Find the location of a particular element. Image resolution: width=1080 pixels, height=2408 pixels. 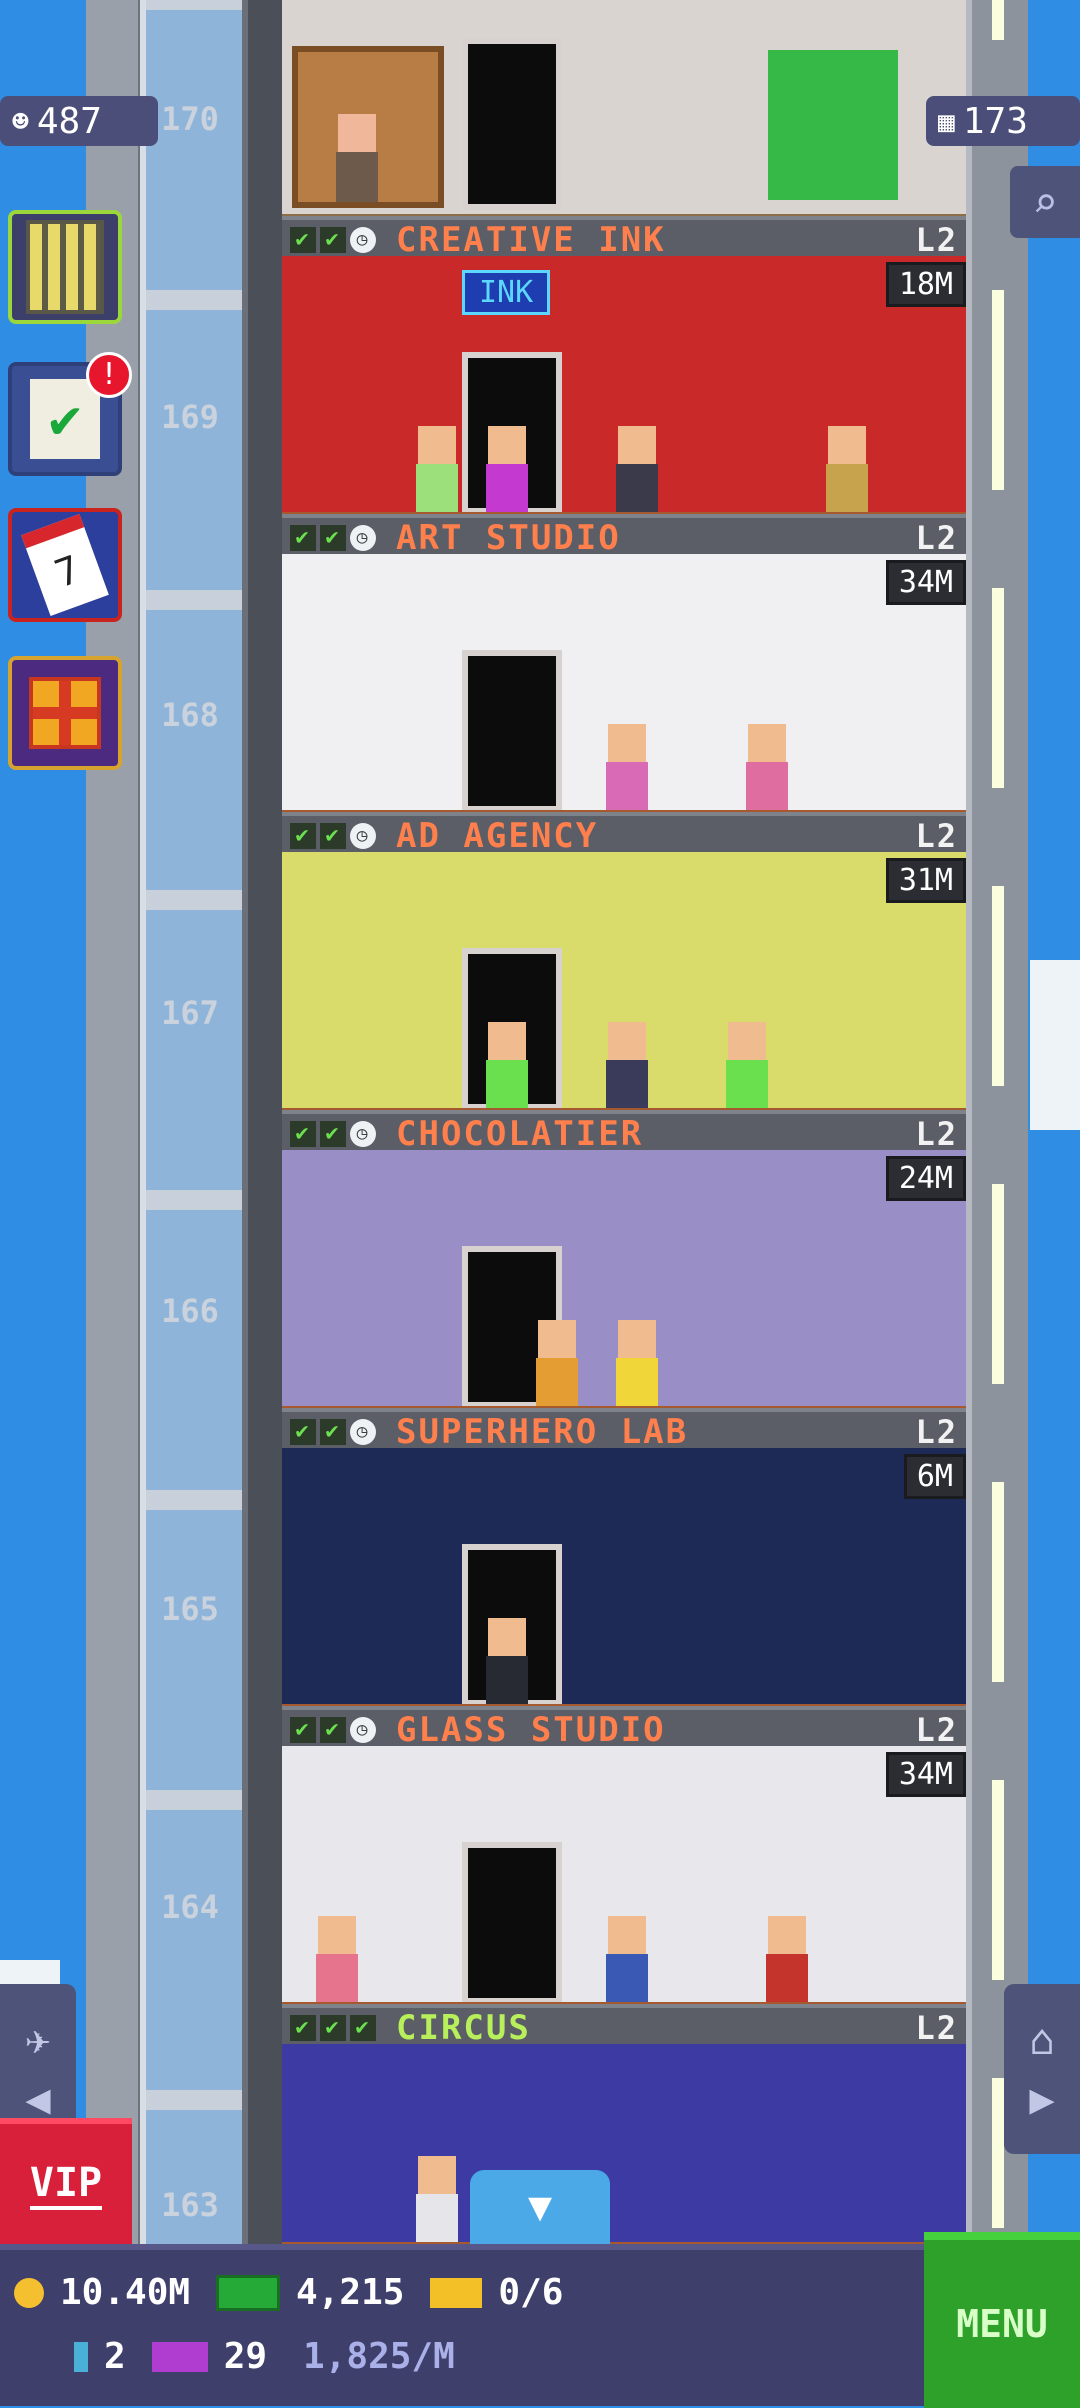

room-interior: 18M INK is located at coordinates (624, 388).